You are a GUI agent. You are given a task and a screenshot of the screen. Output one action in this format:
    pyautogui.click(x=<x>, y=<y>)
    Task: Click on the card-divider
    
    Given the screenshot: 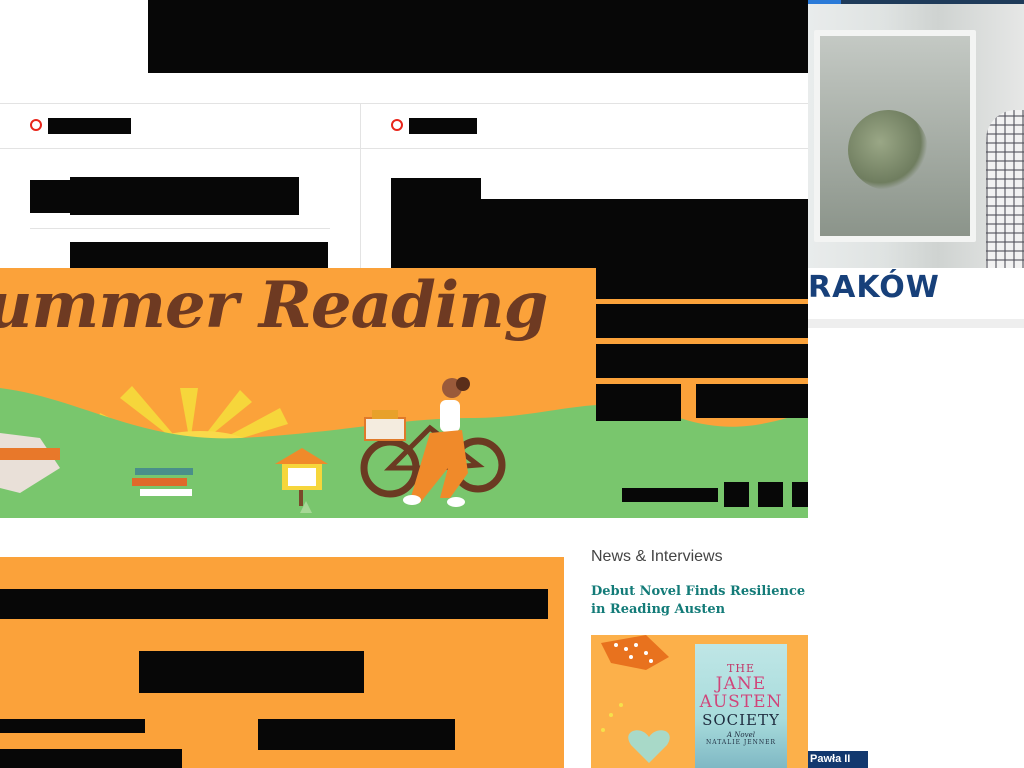 What is the action you would take?
    pyautogui.click(x=180, y=228)
    